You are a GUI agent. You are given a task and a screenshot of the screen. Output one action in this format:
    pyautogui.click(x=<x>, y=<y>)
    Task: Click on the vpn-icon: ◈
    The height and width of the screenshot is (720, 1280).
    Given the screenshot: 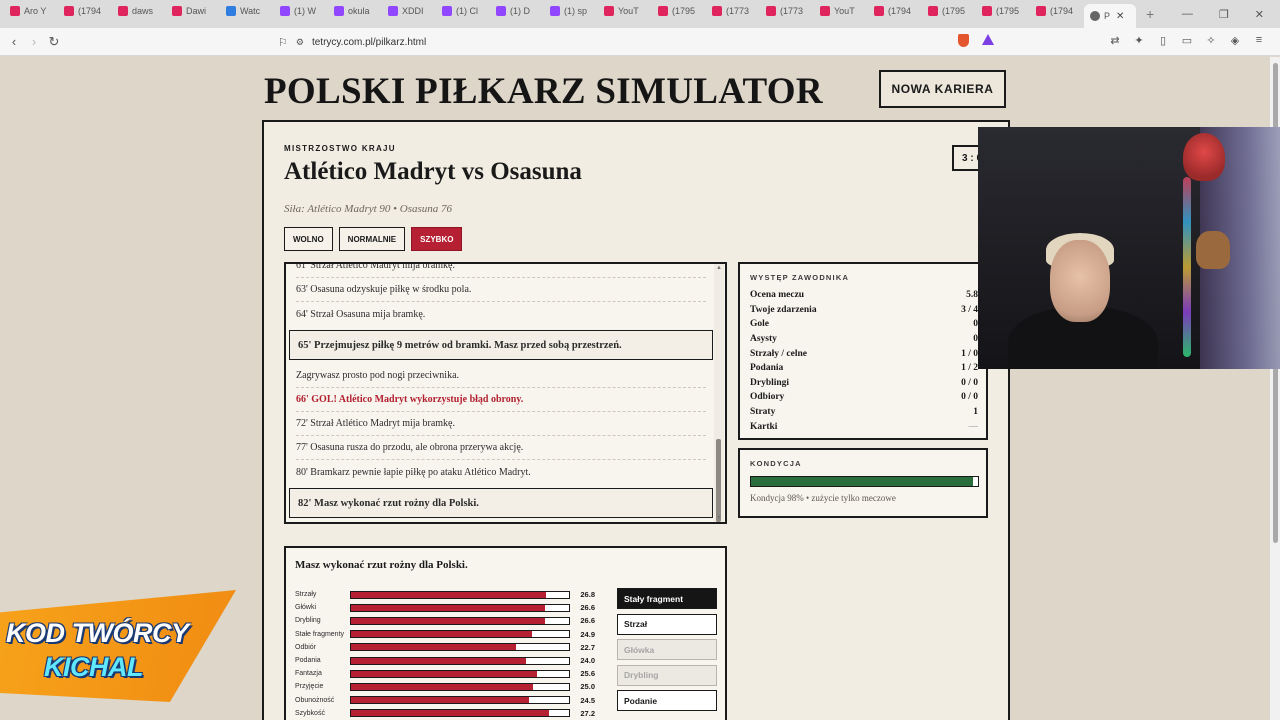 What is the action you would take?
    pyautogui.click(x=1235, y=40)
    